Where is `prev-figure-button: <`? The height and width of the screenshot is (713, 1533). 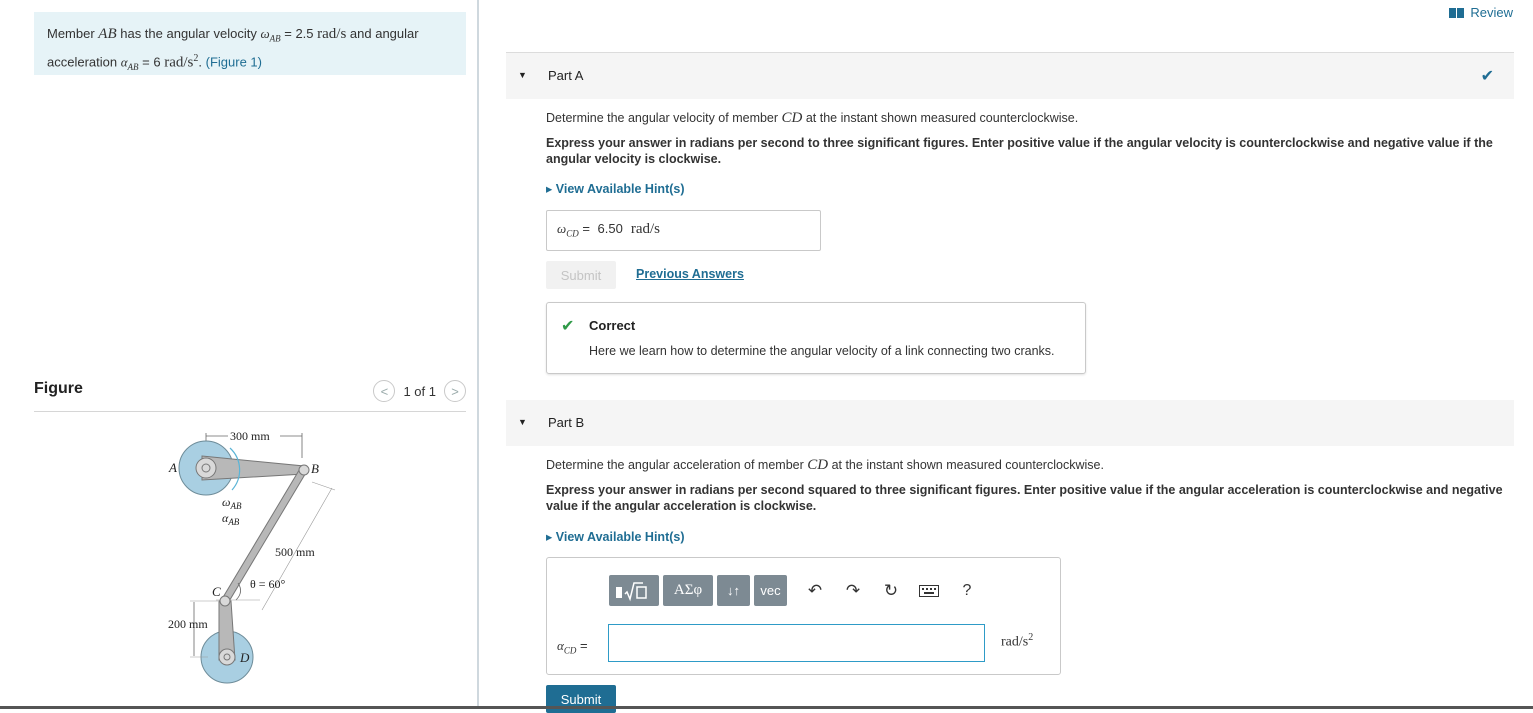 prev-figure-button: < is located at coordinates (384, 391).